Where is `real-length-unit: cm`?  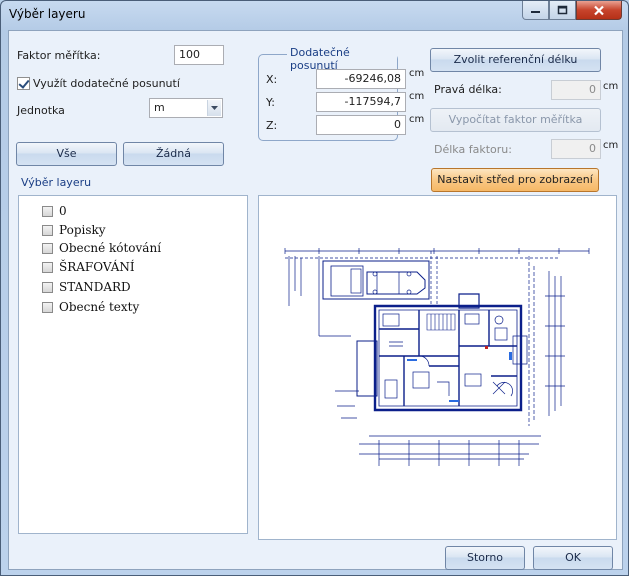 real-length-unit: cm is located at coordinates (611, 86).